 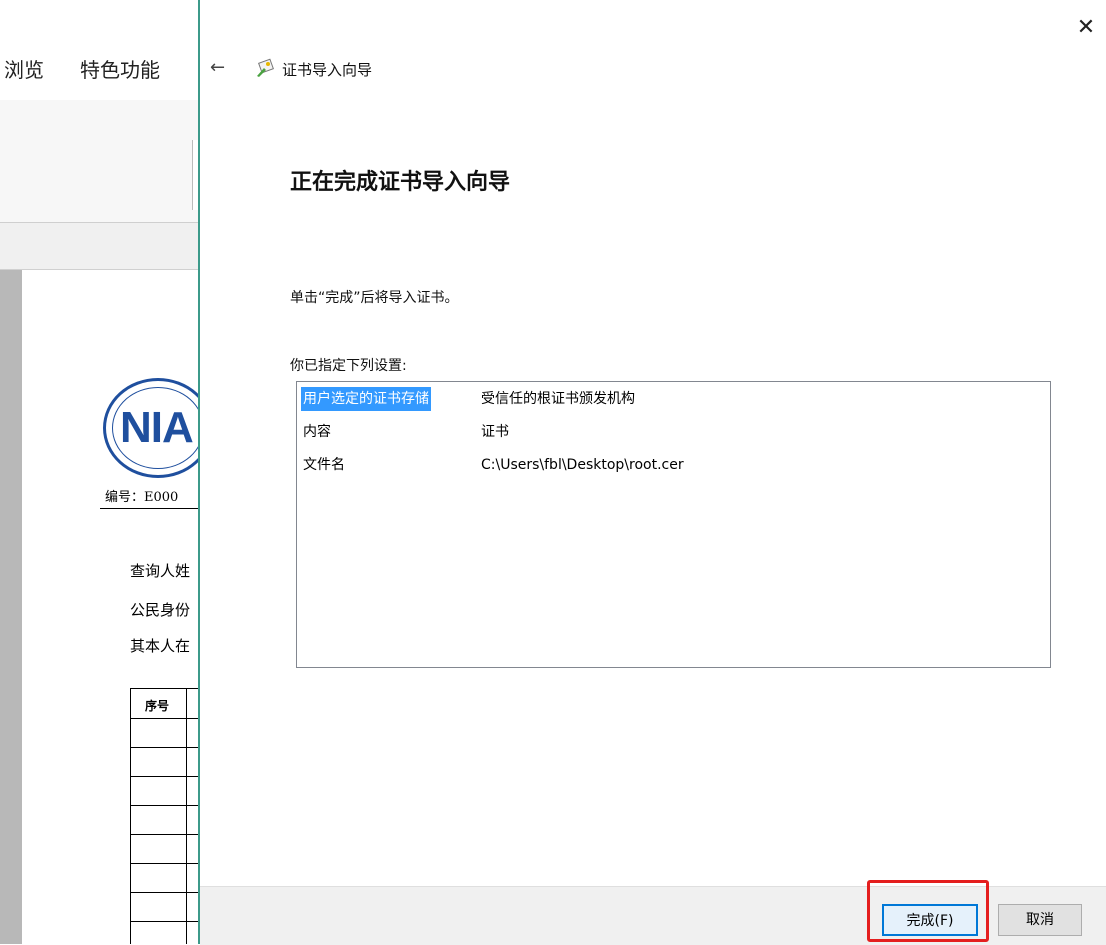 I want to click on settings-value: 受信任的根证书颁发机构, so click(x=558, y=399).